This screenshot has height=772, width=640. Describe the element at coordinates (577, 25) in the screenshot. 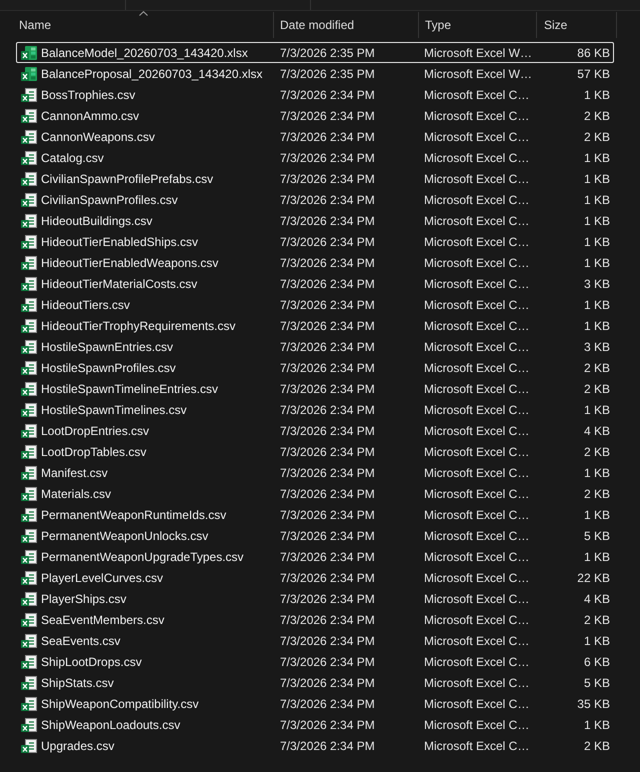

I see `column-header: Size` at that location.